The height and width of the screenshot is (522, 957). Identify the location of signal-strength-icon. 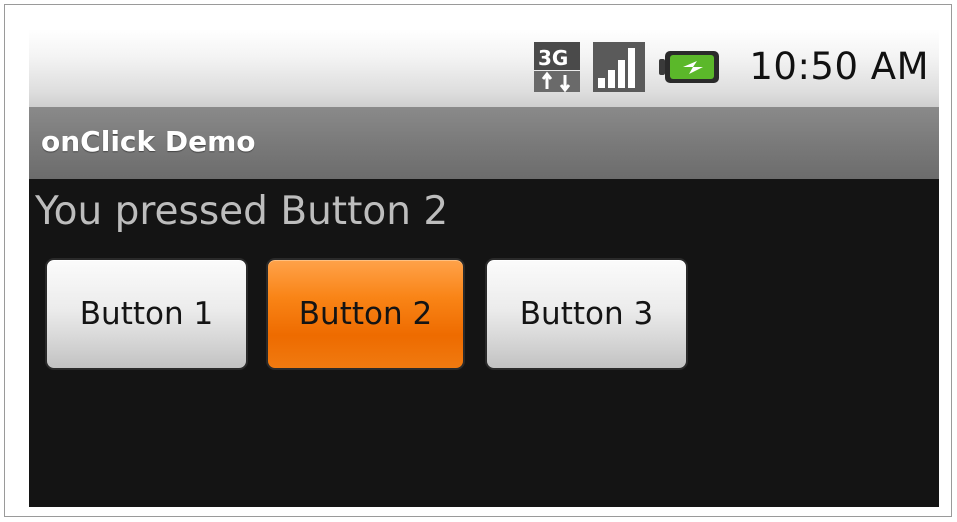
(619, 67).